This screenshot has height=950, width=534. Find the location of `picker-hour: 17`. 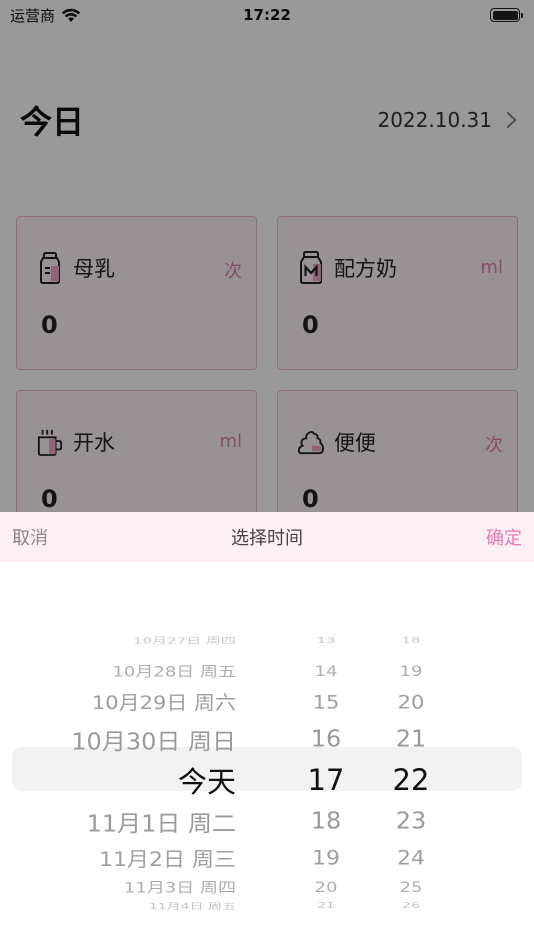

picker-hour: 17 is located at coordinates (326, 780).